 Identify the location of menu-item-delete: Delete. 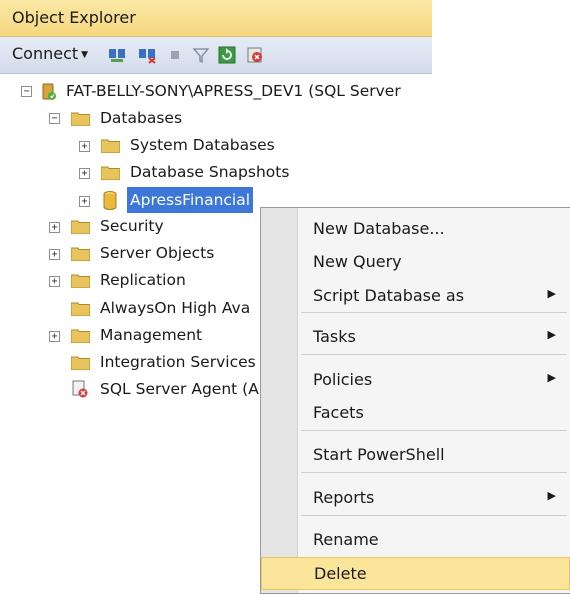
(415, 573).